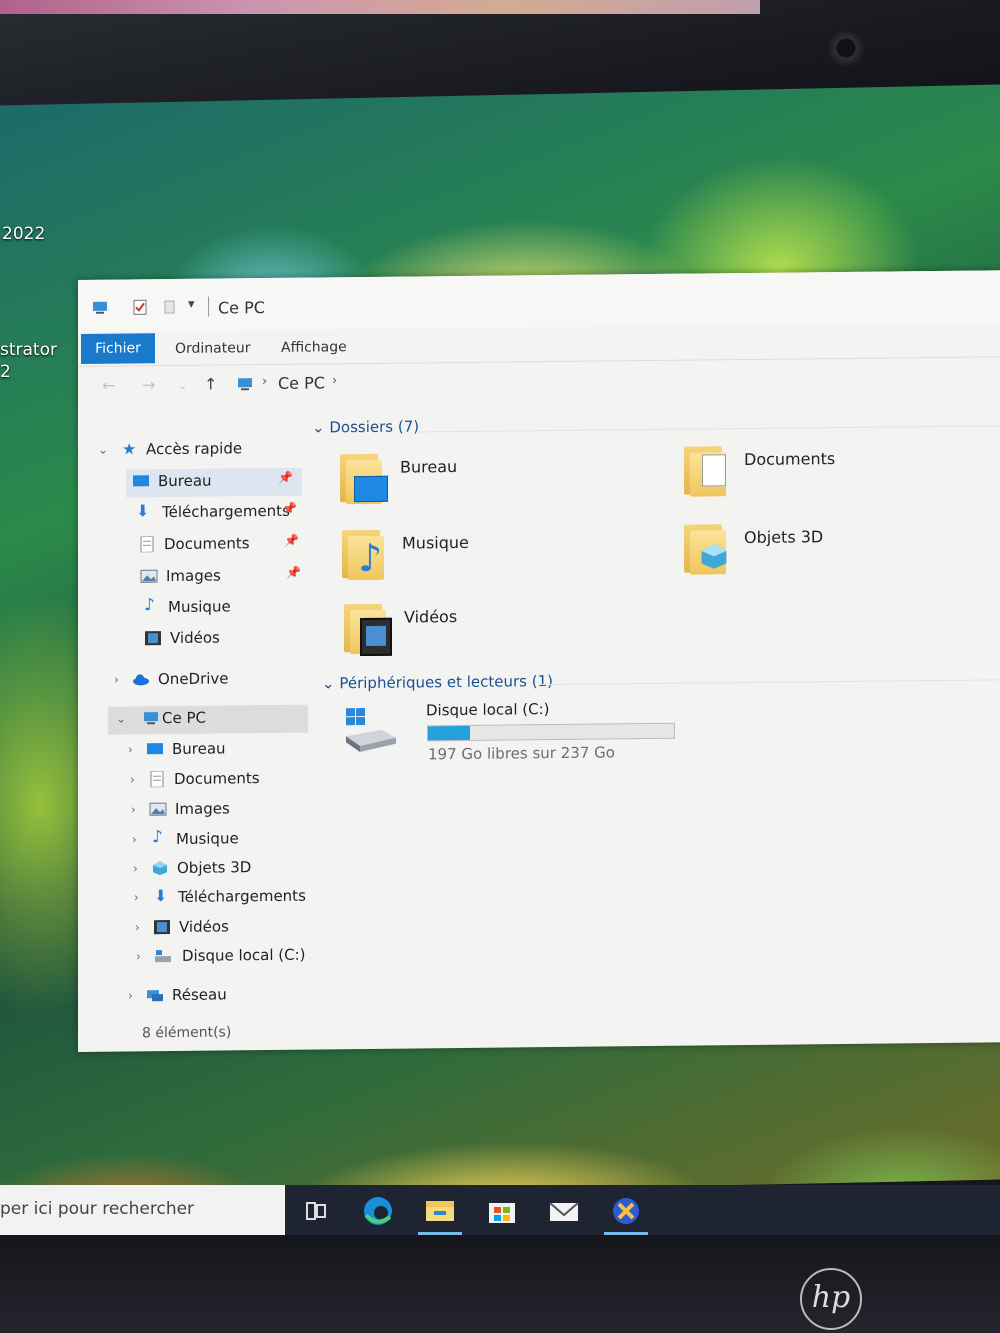 The image size is (1000, 1333). Describe the element at coordinates (449, 733) in the screenshot. I see `drive-usage-fill` at that location.